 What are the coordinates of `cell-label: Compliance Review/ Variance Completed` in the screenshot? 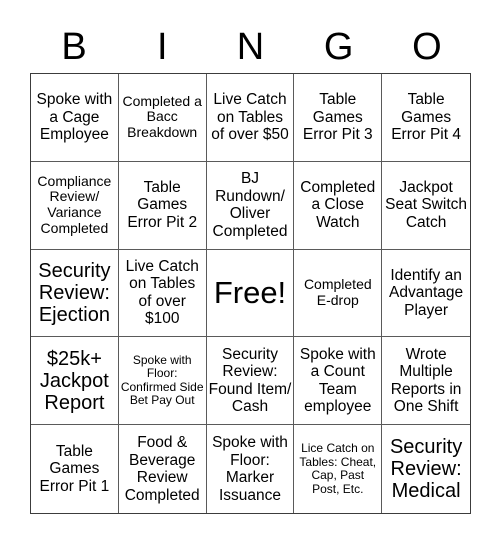 It's located at (74, 204).